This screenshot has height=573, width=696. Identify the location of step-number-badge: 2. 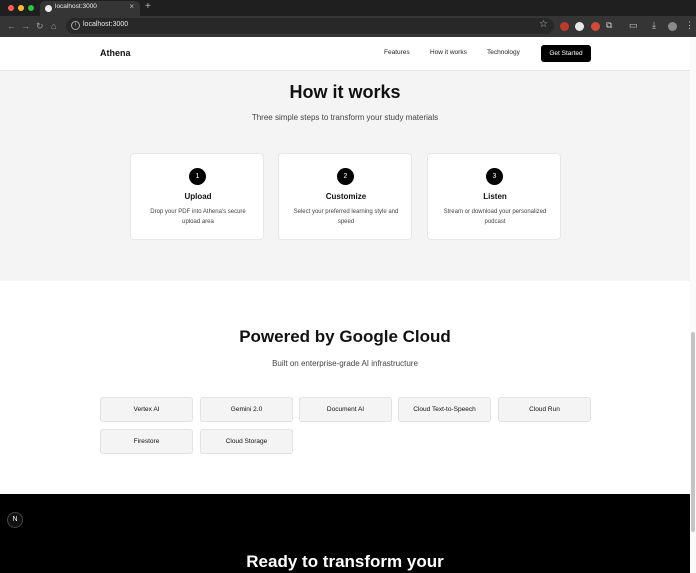
(345, 176).